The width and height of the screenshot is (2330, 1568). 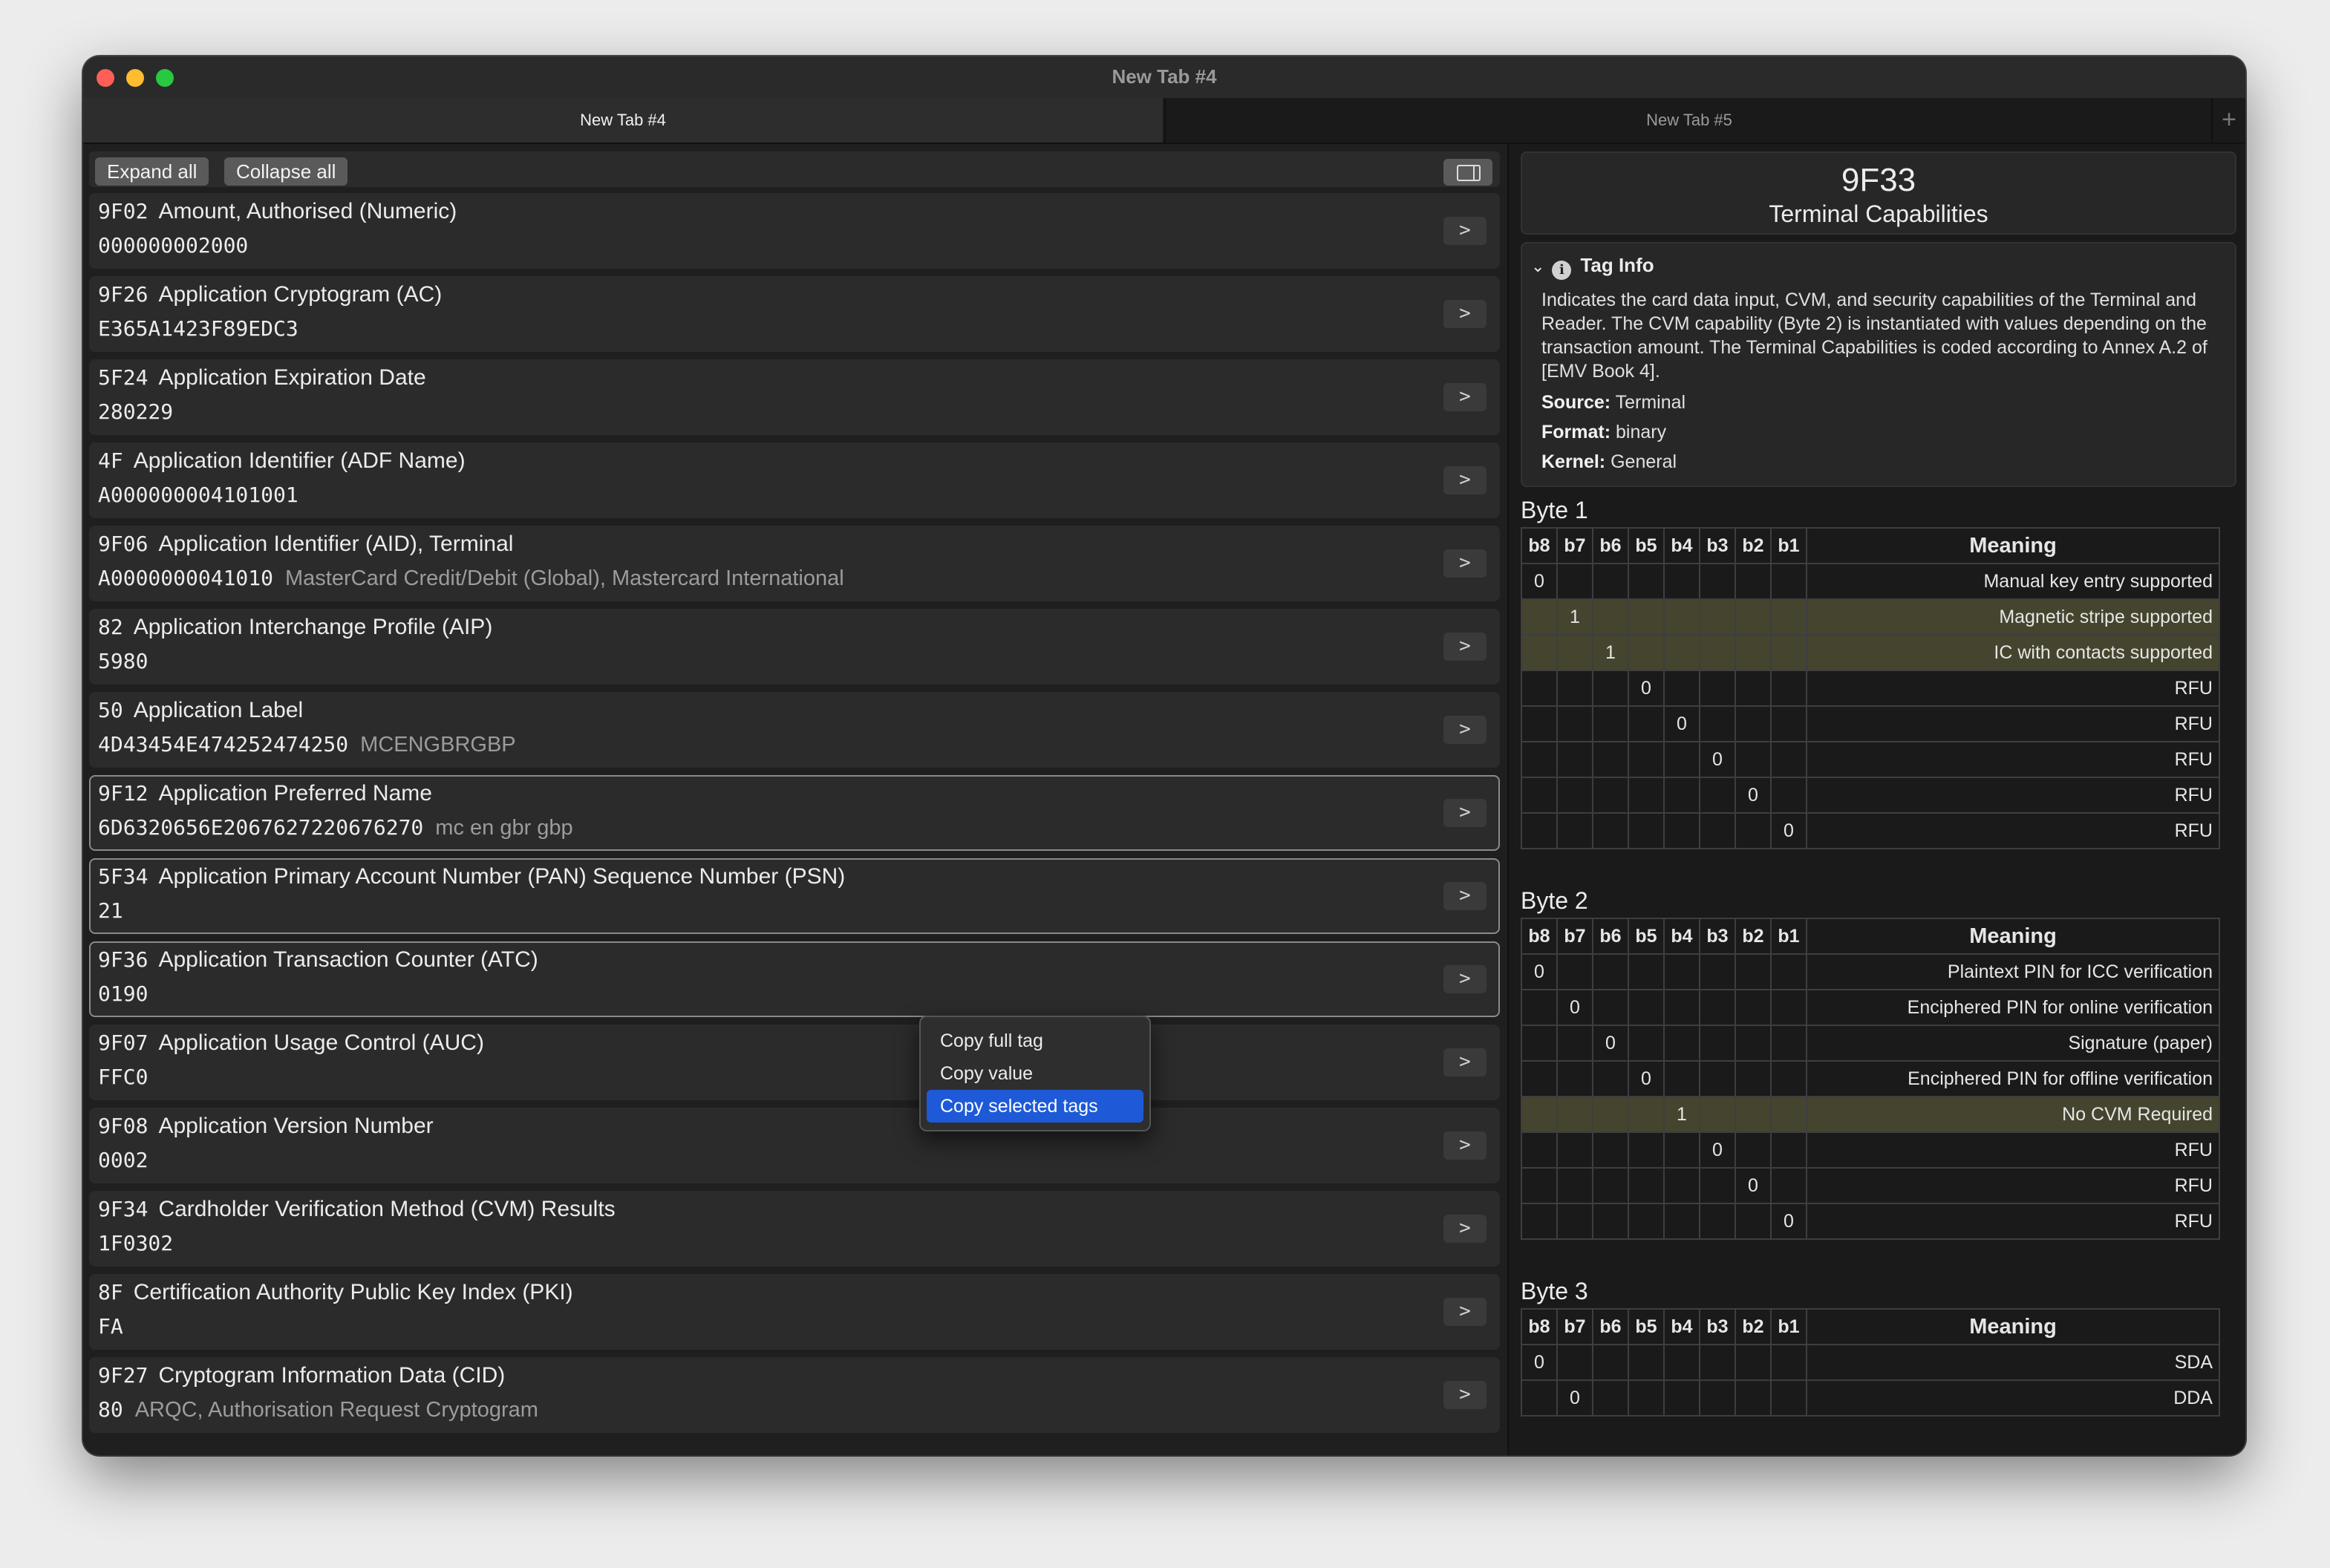 I want to click on context-menu-item: Copy full tag, so click(x=1035, y=1041).